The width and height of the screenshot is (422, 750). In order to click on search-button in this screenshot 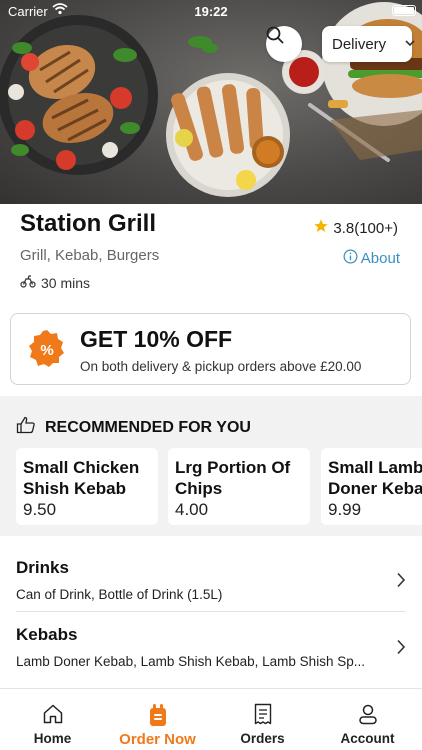, I will do `click(284, 44)`.